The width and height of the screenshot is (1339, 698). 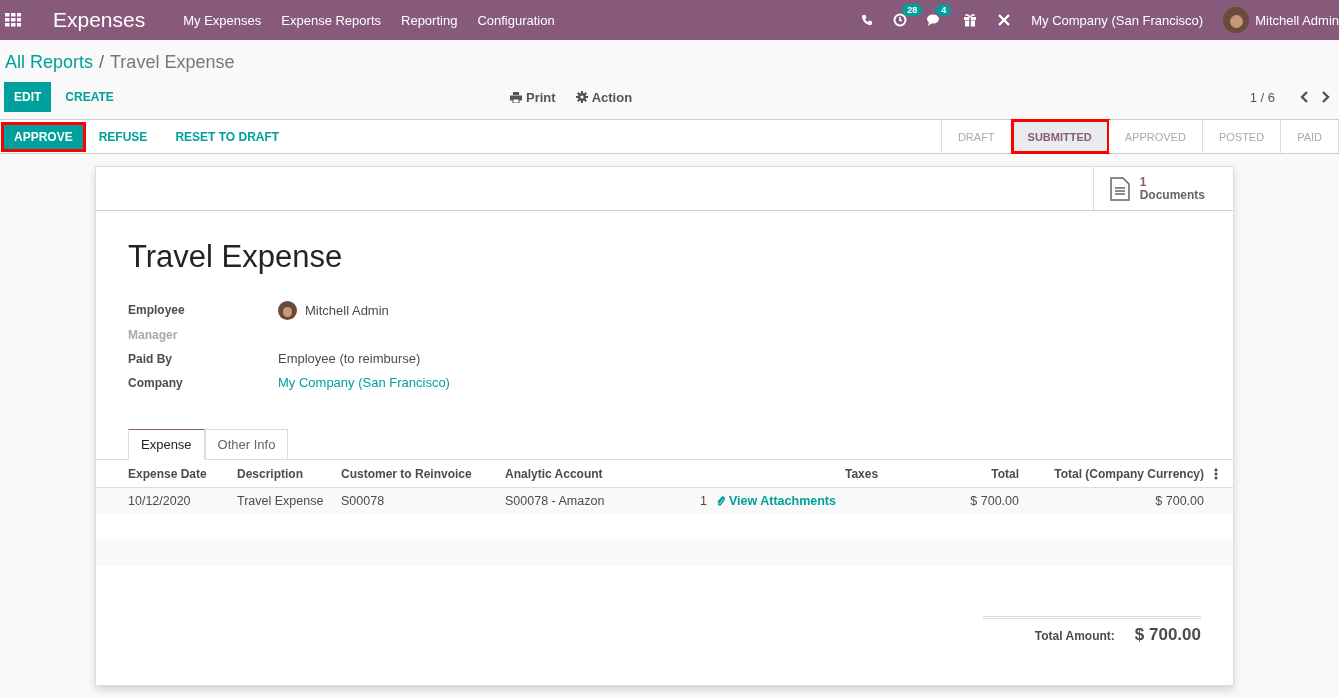 I want to click on employee-avatar, so click(x=287, y=310).